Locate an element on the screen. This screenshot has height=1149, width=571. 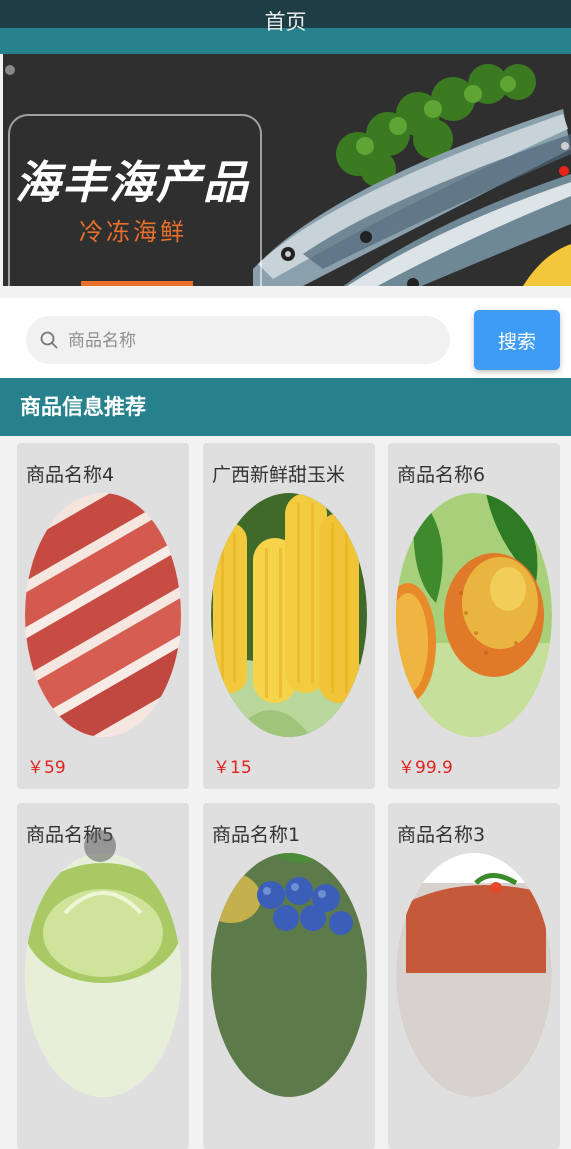
product-name: 商品名称1 is located at coordinates (256, 835).